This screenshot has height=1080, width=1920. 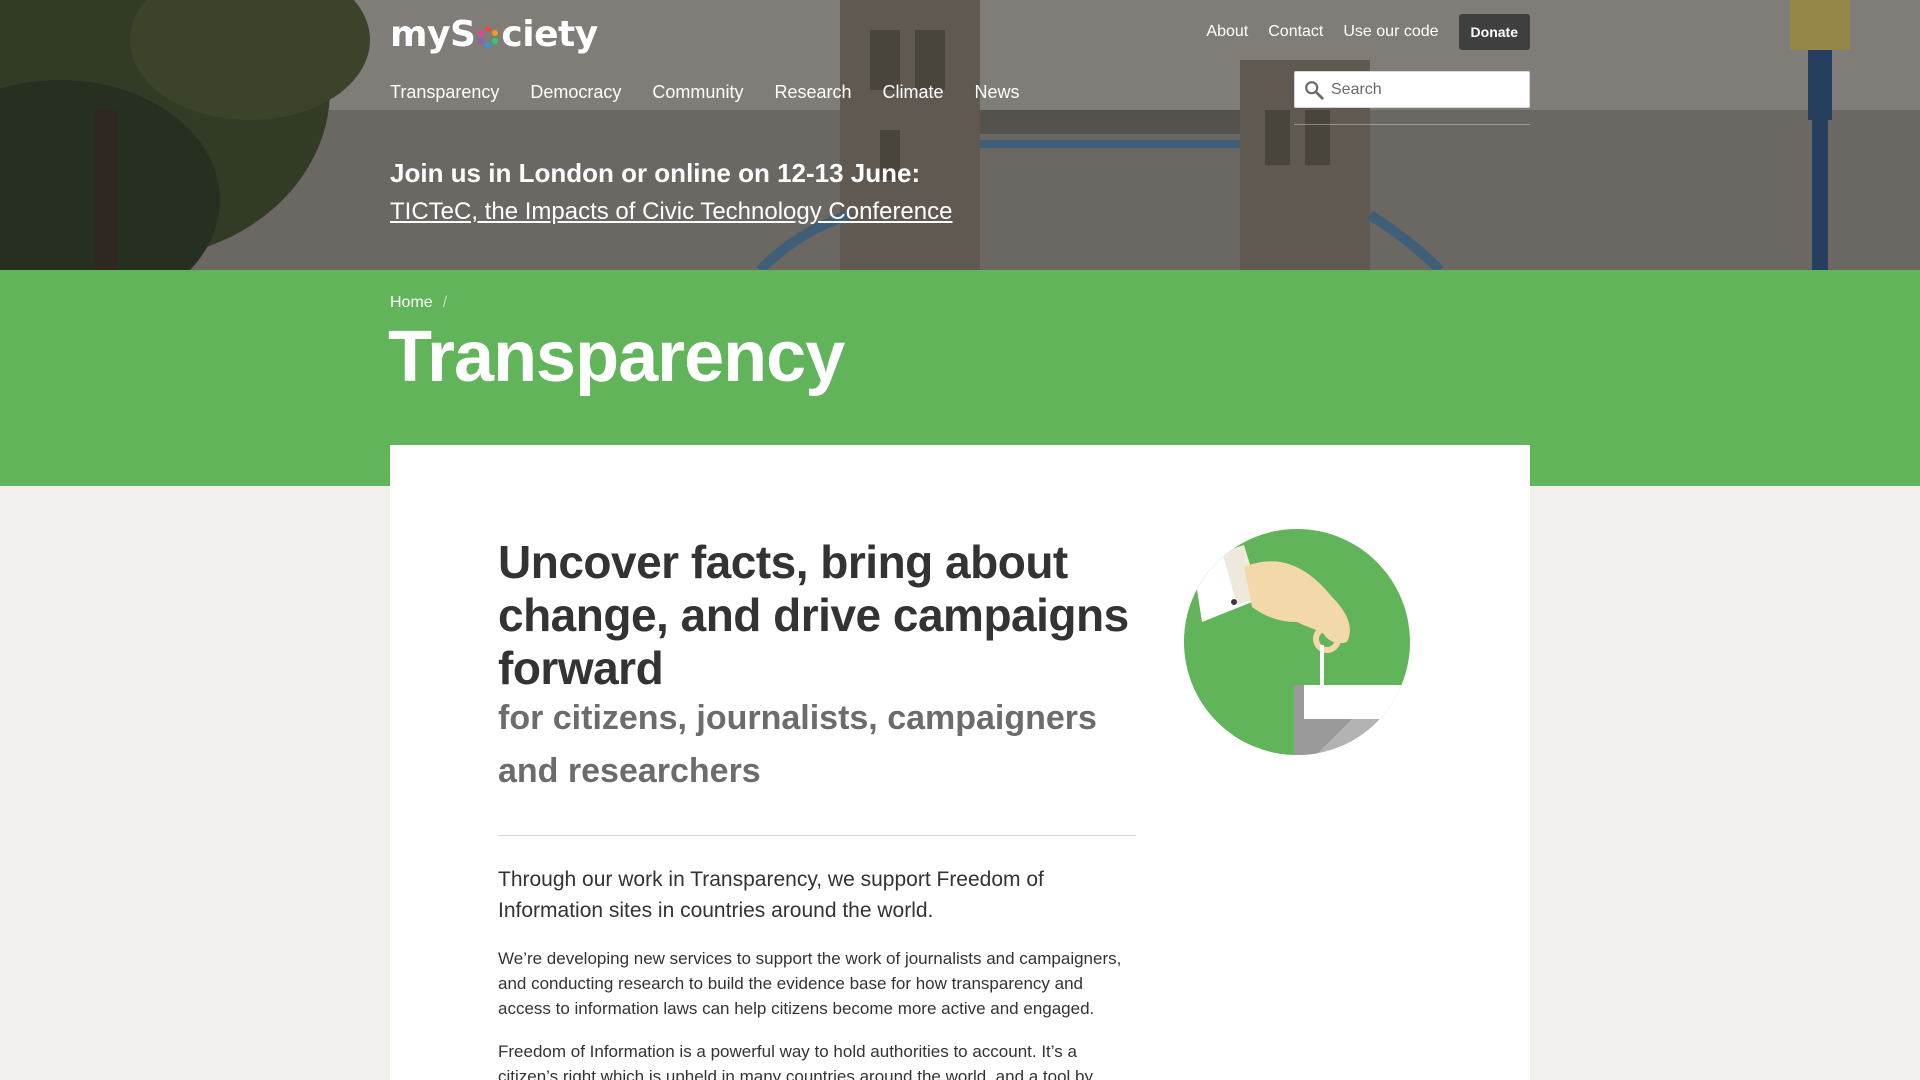 I want to click on mysociety-logo: myS ciety, so click(x=494, y=34).